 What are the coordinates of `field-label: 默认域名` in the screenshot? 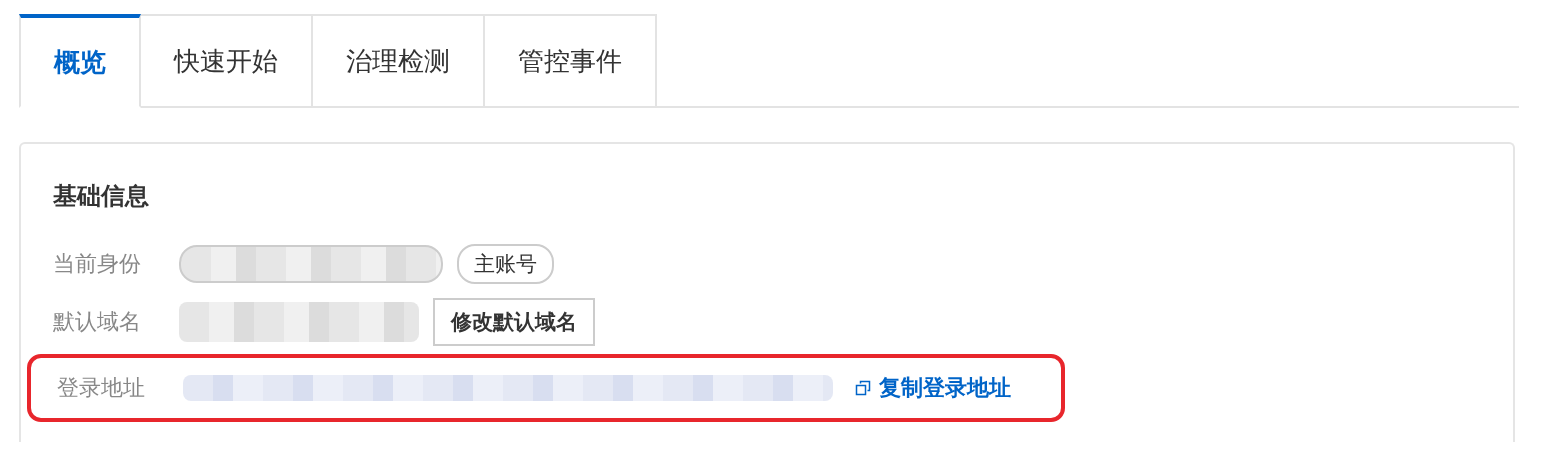 It's located at (97, 322).